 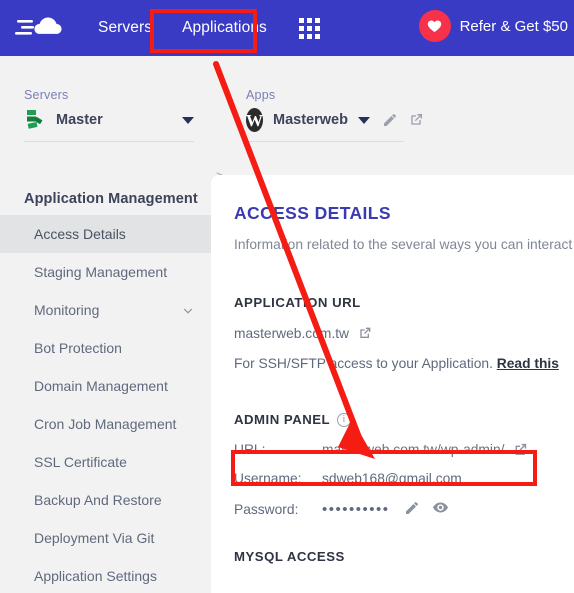 I want to click on breadcrumb-servers-label: Servers, so click(x=46, y=95).